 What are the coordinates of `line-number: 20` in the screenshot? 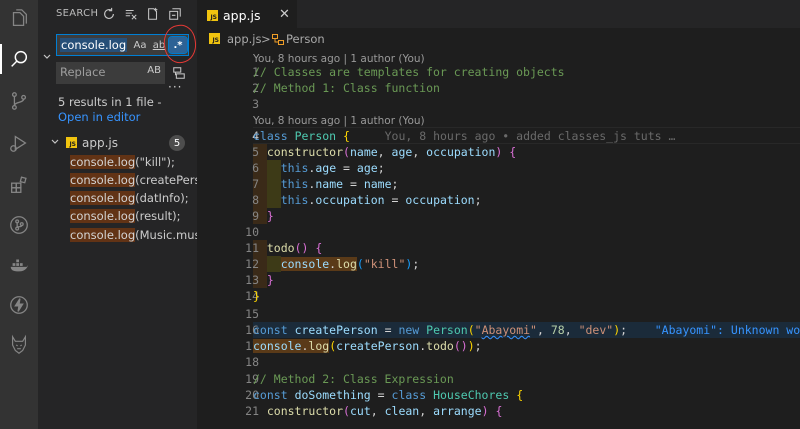 It's located at (252, 395).